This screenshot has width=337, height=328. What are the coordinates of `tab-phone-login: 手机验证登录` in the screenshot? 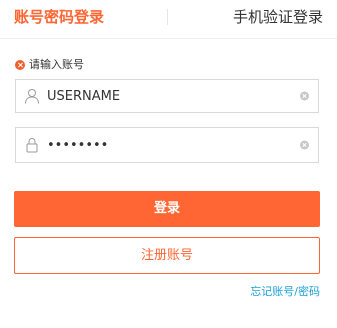 It's located at (278, 17).